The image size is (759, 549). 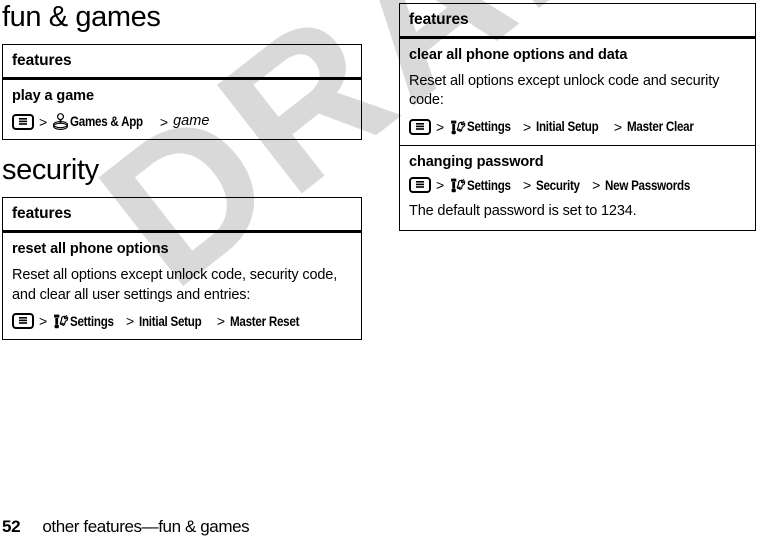 I want to click on page-footer: 52 other features—fun & games, so click(x=126, y=527).